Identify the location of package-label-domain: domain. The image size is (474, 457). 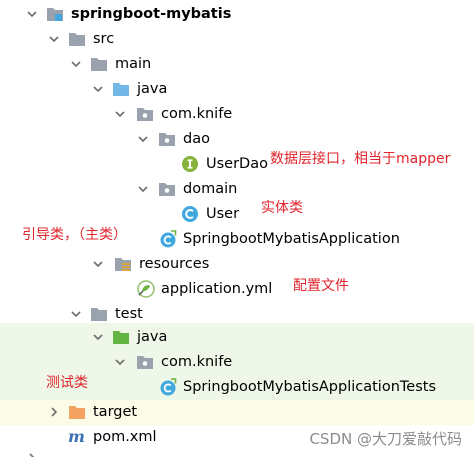
(210, 189).